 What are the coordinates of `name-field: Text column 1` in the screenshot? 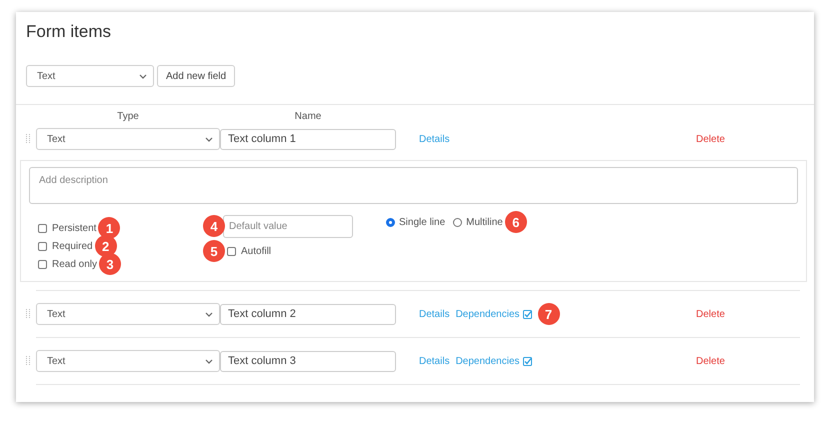 It's located at (308, 139).